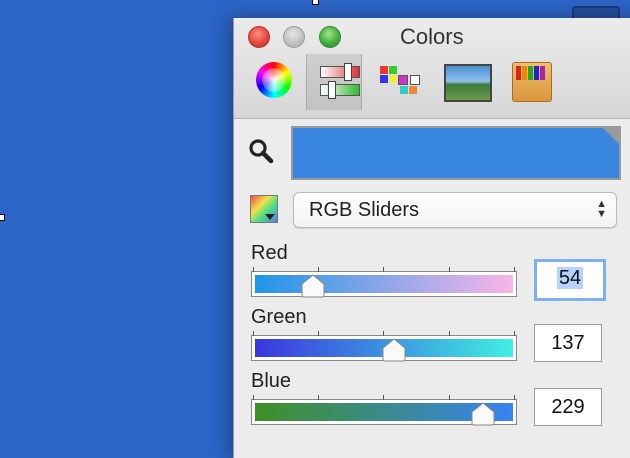 This screenshot has height=458, width=630. I want to click on palette-grid-icon, so click(404, 82).